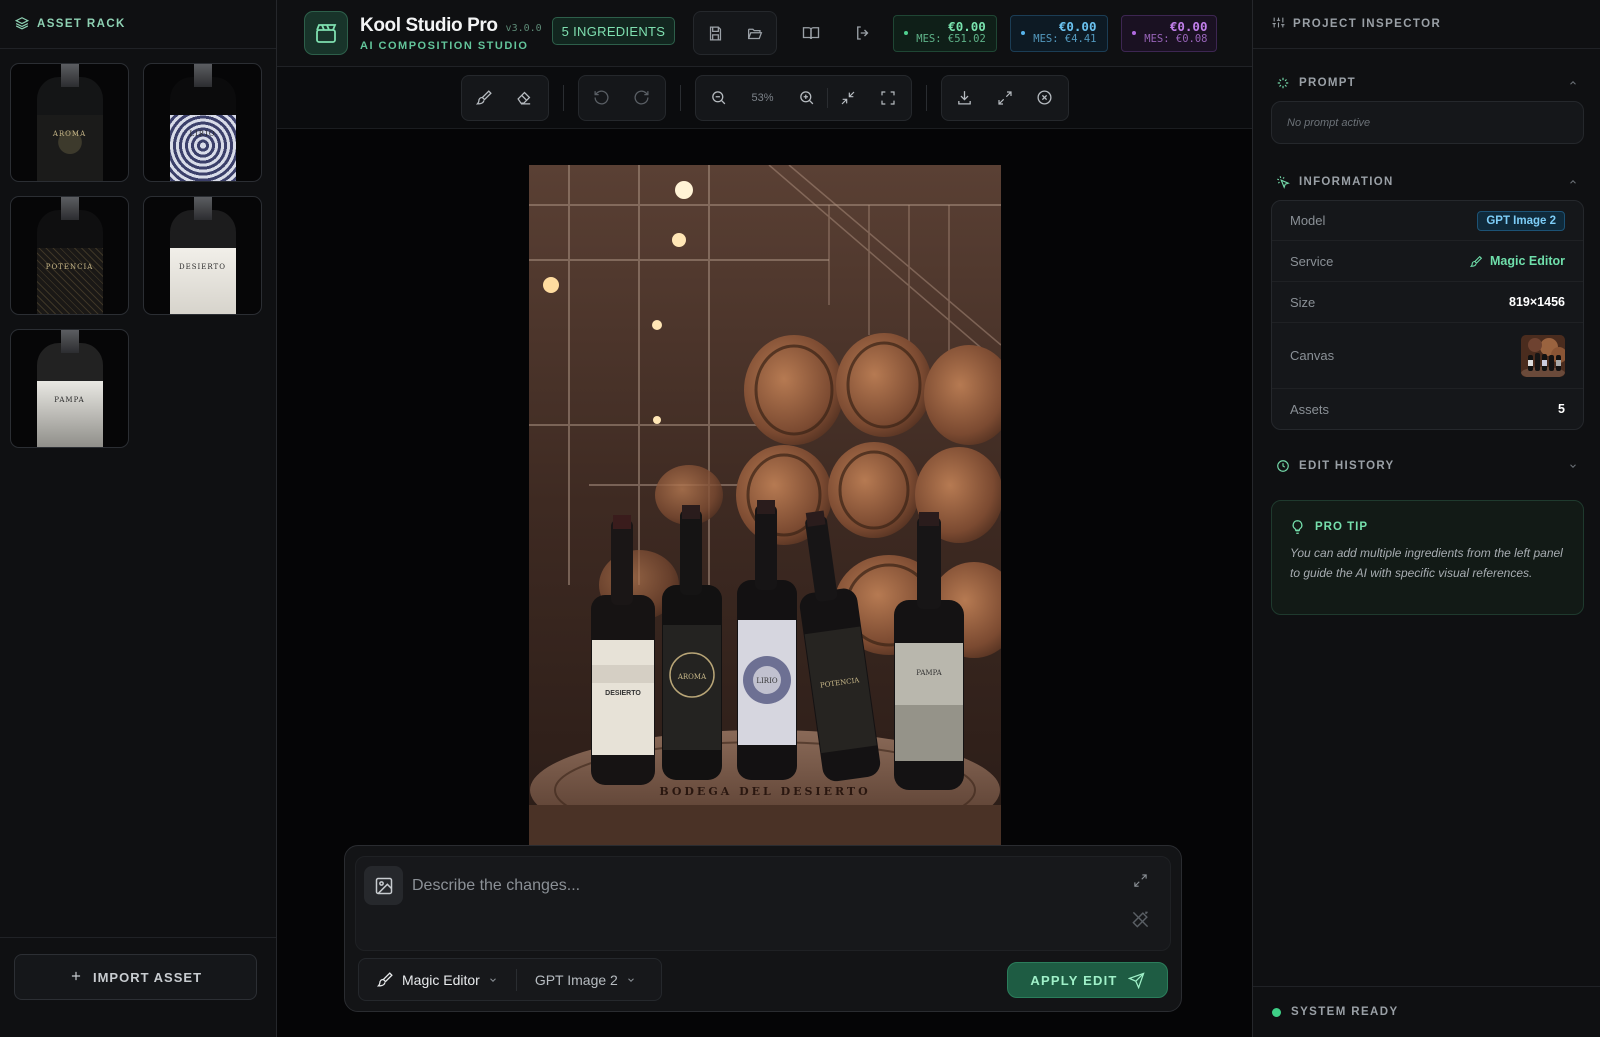 The image size is (1600, 1037). What do you see at coordinates (69, 400) in the screenshot?
I see `asset-thumb-label: PAMPA` at bounding box center [69, 400].